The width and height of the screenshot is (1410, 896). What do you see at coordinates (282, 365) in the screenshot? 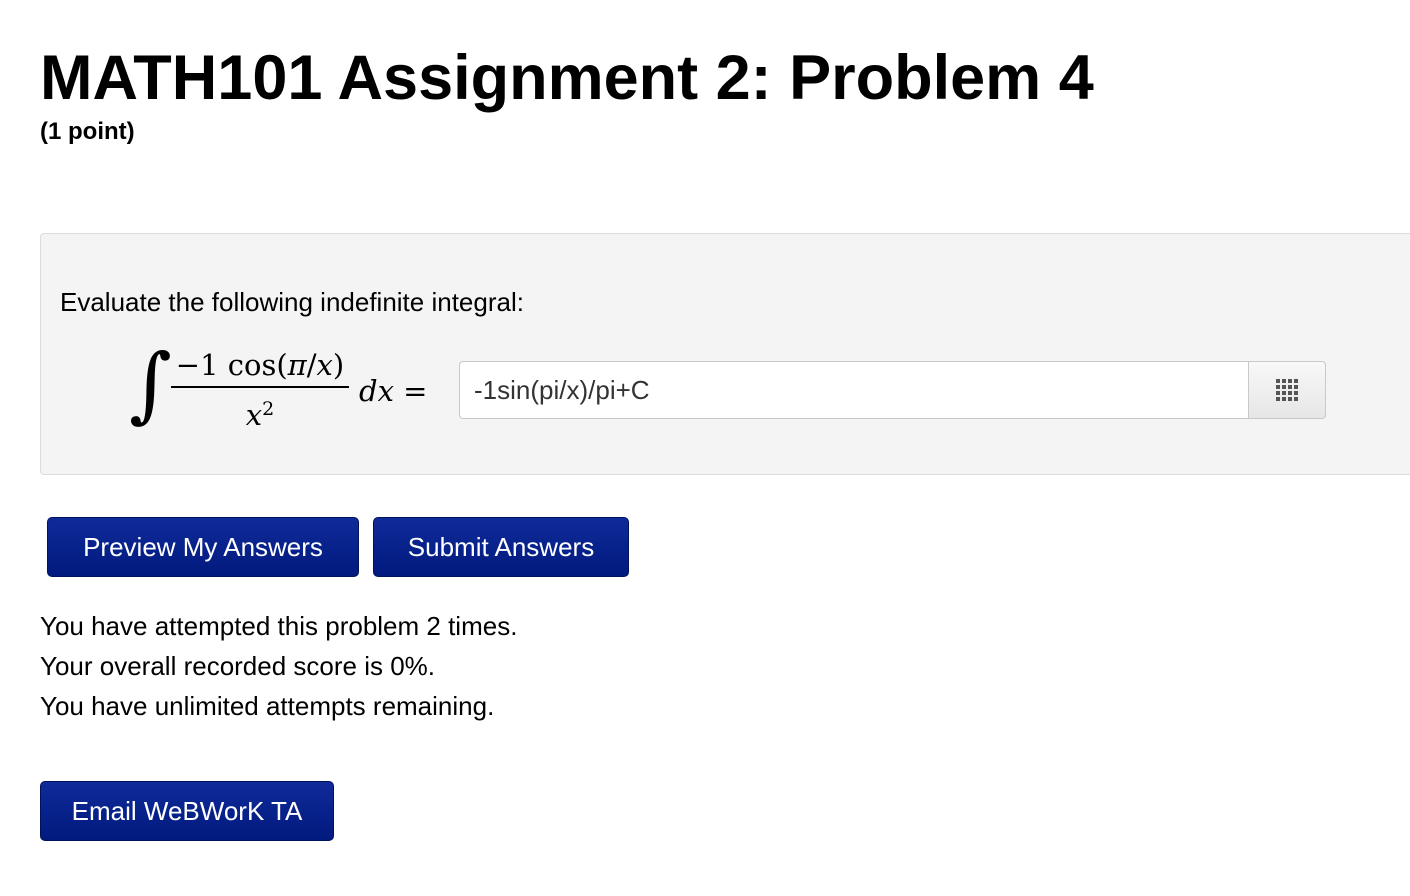
I see `numerator-open: (` at bounding box center [282, 365].